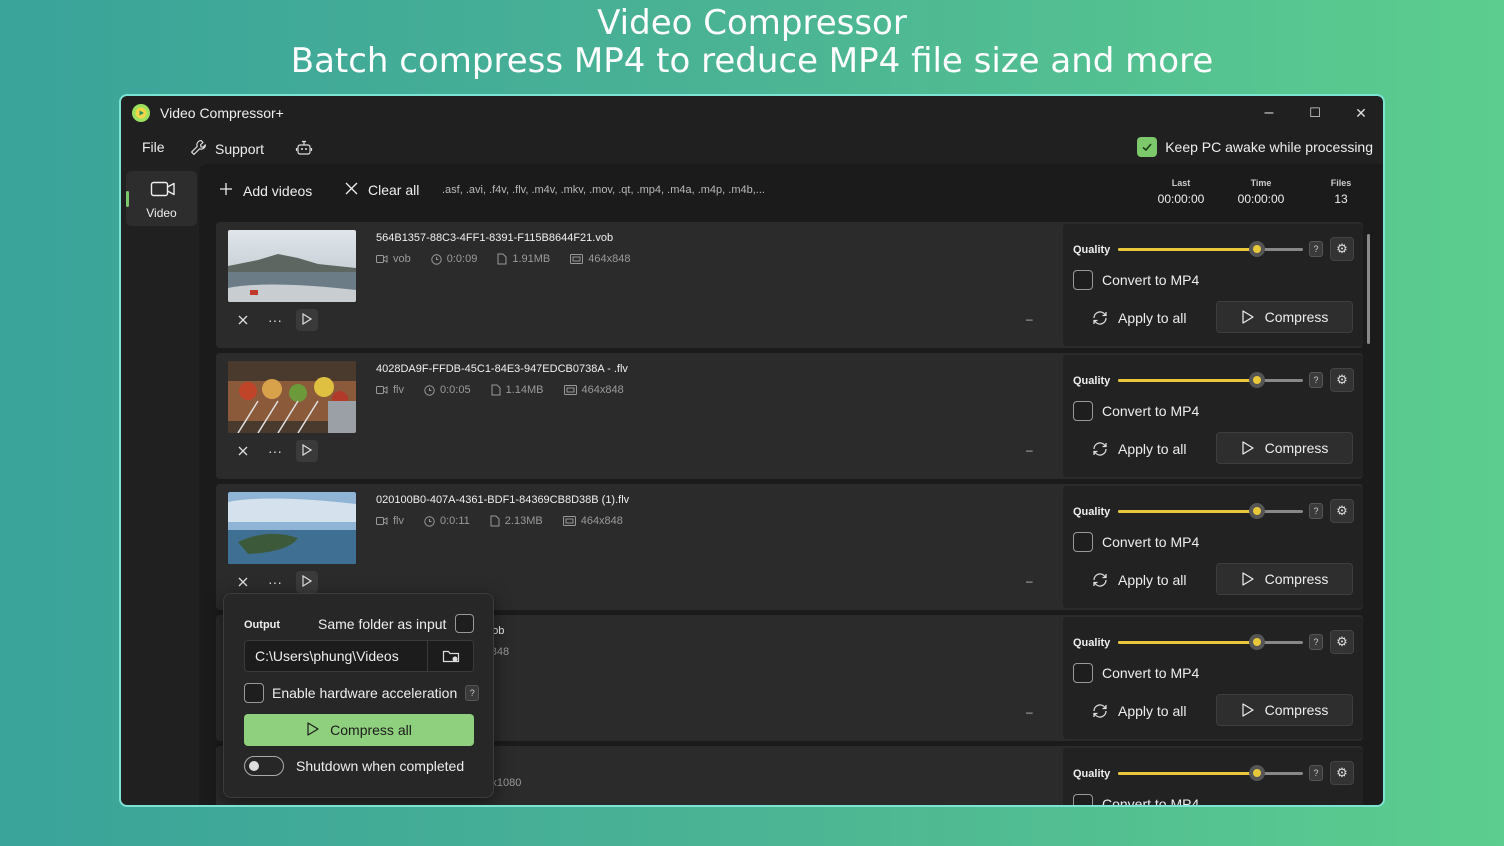  What do you see at coordinates (447, 390) in the screenshot?
I see `duration-meta: 0:0:05` at bounding box center [447, 390].